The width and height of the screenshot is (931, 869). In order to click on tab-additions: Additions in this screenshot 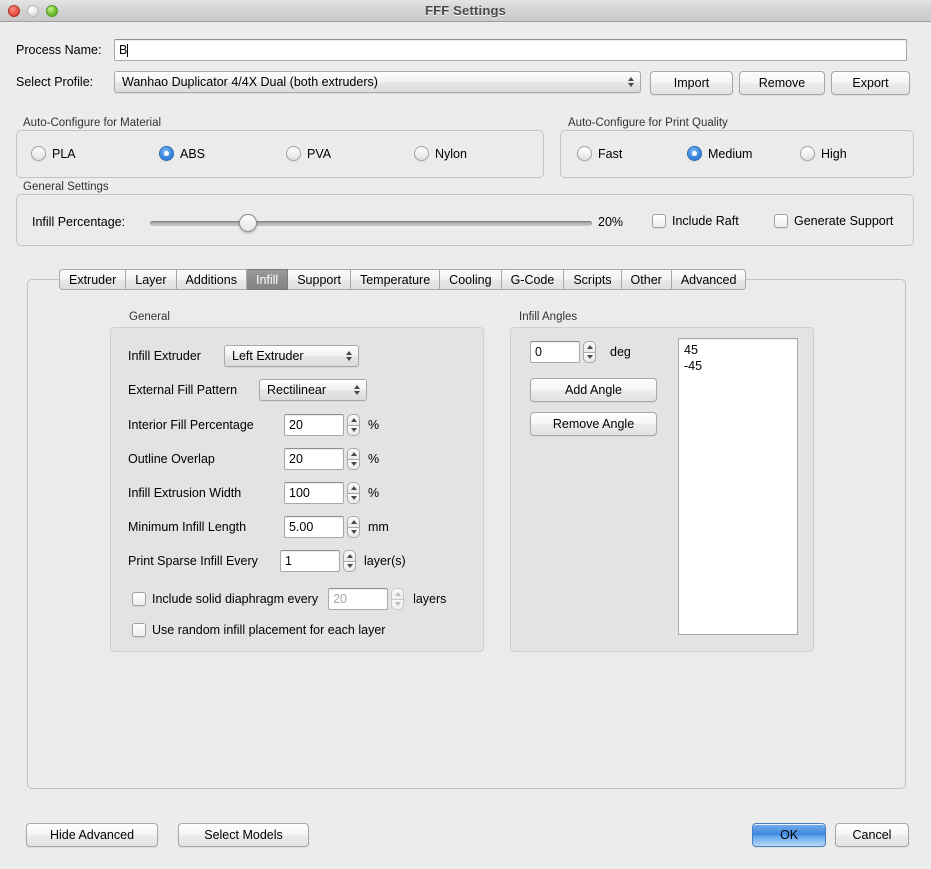, I will do `click(211, 279)`.